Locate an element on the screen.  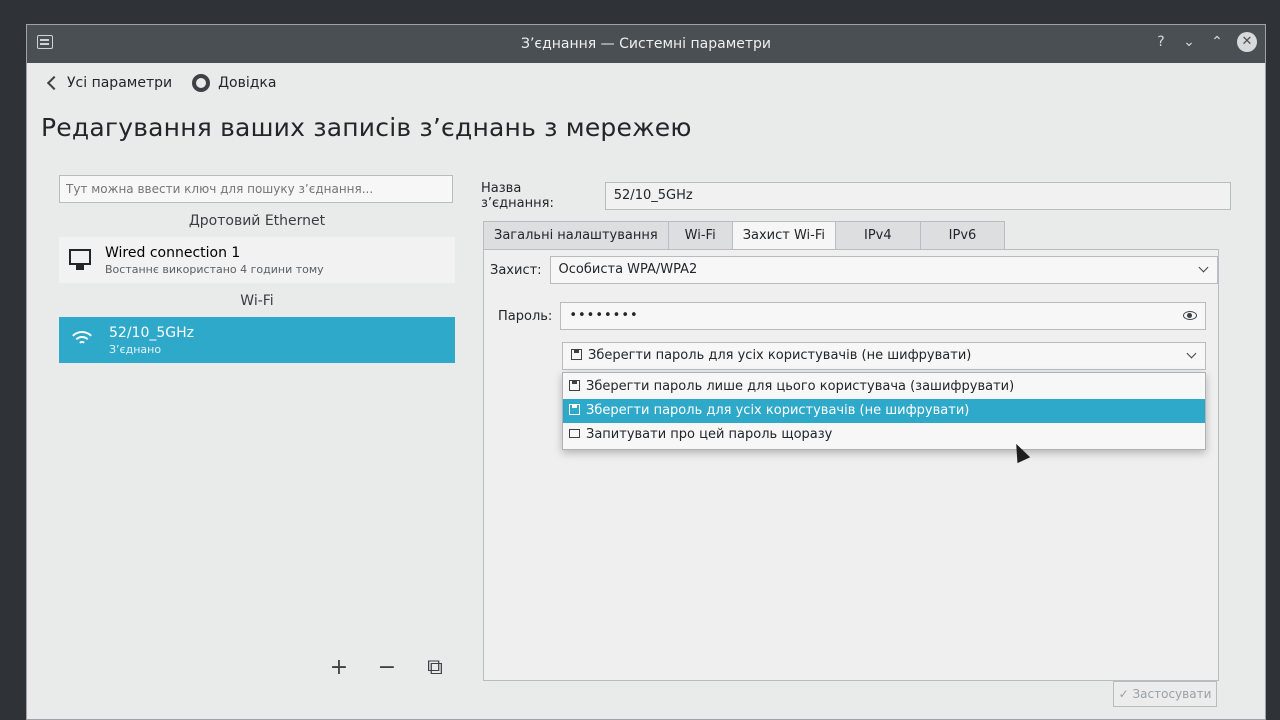
password-label: Пароль: is located at coordinates (525, 316).